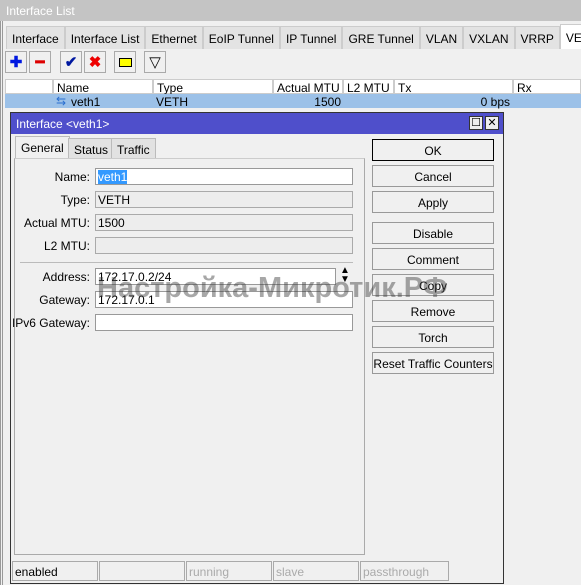 The width and height of the screenshot is (581, 585). Describe the element at coordinates (103, 87) in the screenshot. I see `column-header-name: Name` at that location.